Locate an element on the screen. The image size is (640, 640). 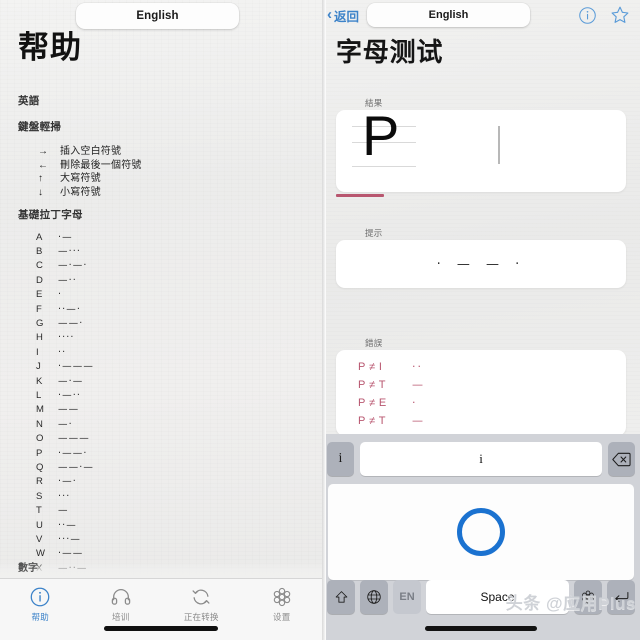
alphabet-morse: ·— is located at coordinates (65, 237).